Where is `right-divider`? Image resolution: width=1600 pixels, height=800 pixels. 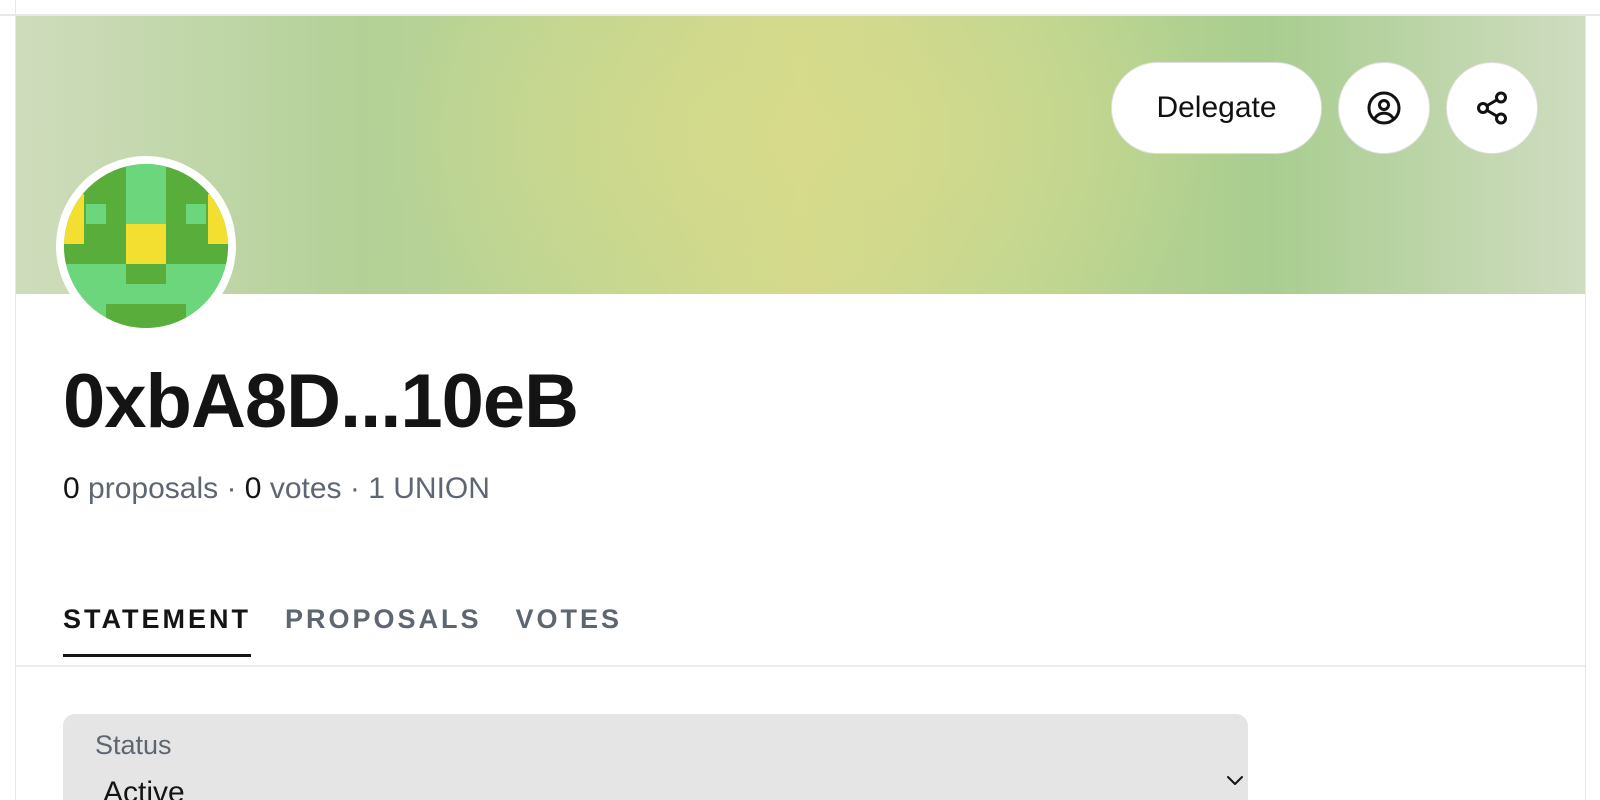 right-divider is located at coordinates (1585, 408).